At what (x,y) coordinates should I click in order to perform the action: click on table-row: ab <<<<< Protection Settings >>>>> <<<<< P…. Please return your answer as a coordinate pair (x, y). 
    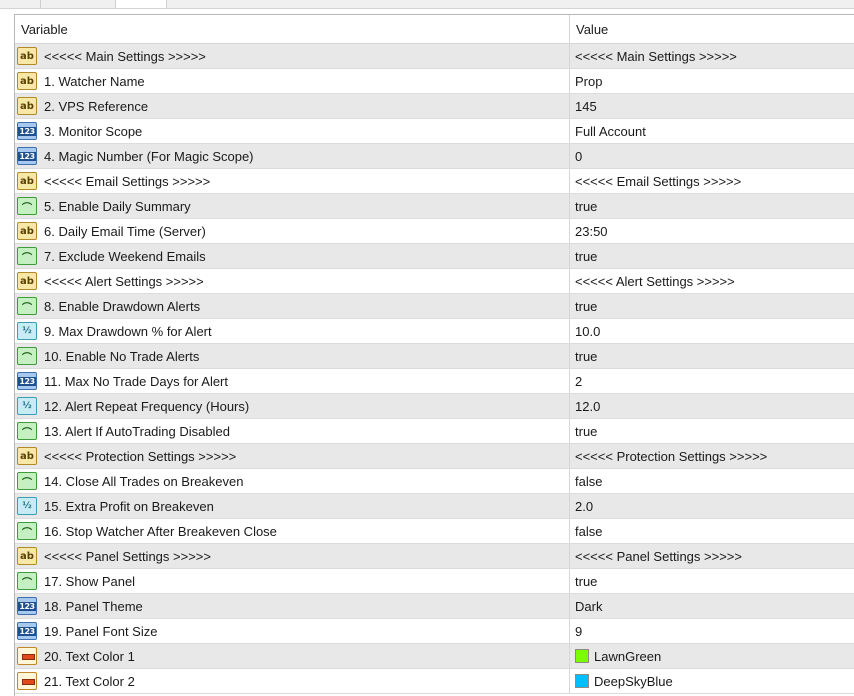
    Looking at the image, I should click on (434, 456).